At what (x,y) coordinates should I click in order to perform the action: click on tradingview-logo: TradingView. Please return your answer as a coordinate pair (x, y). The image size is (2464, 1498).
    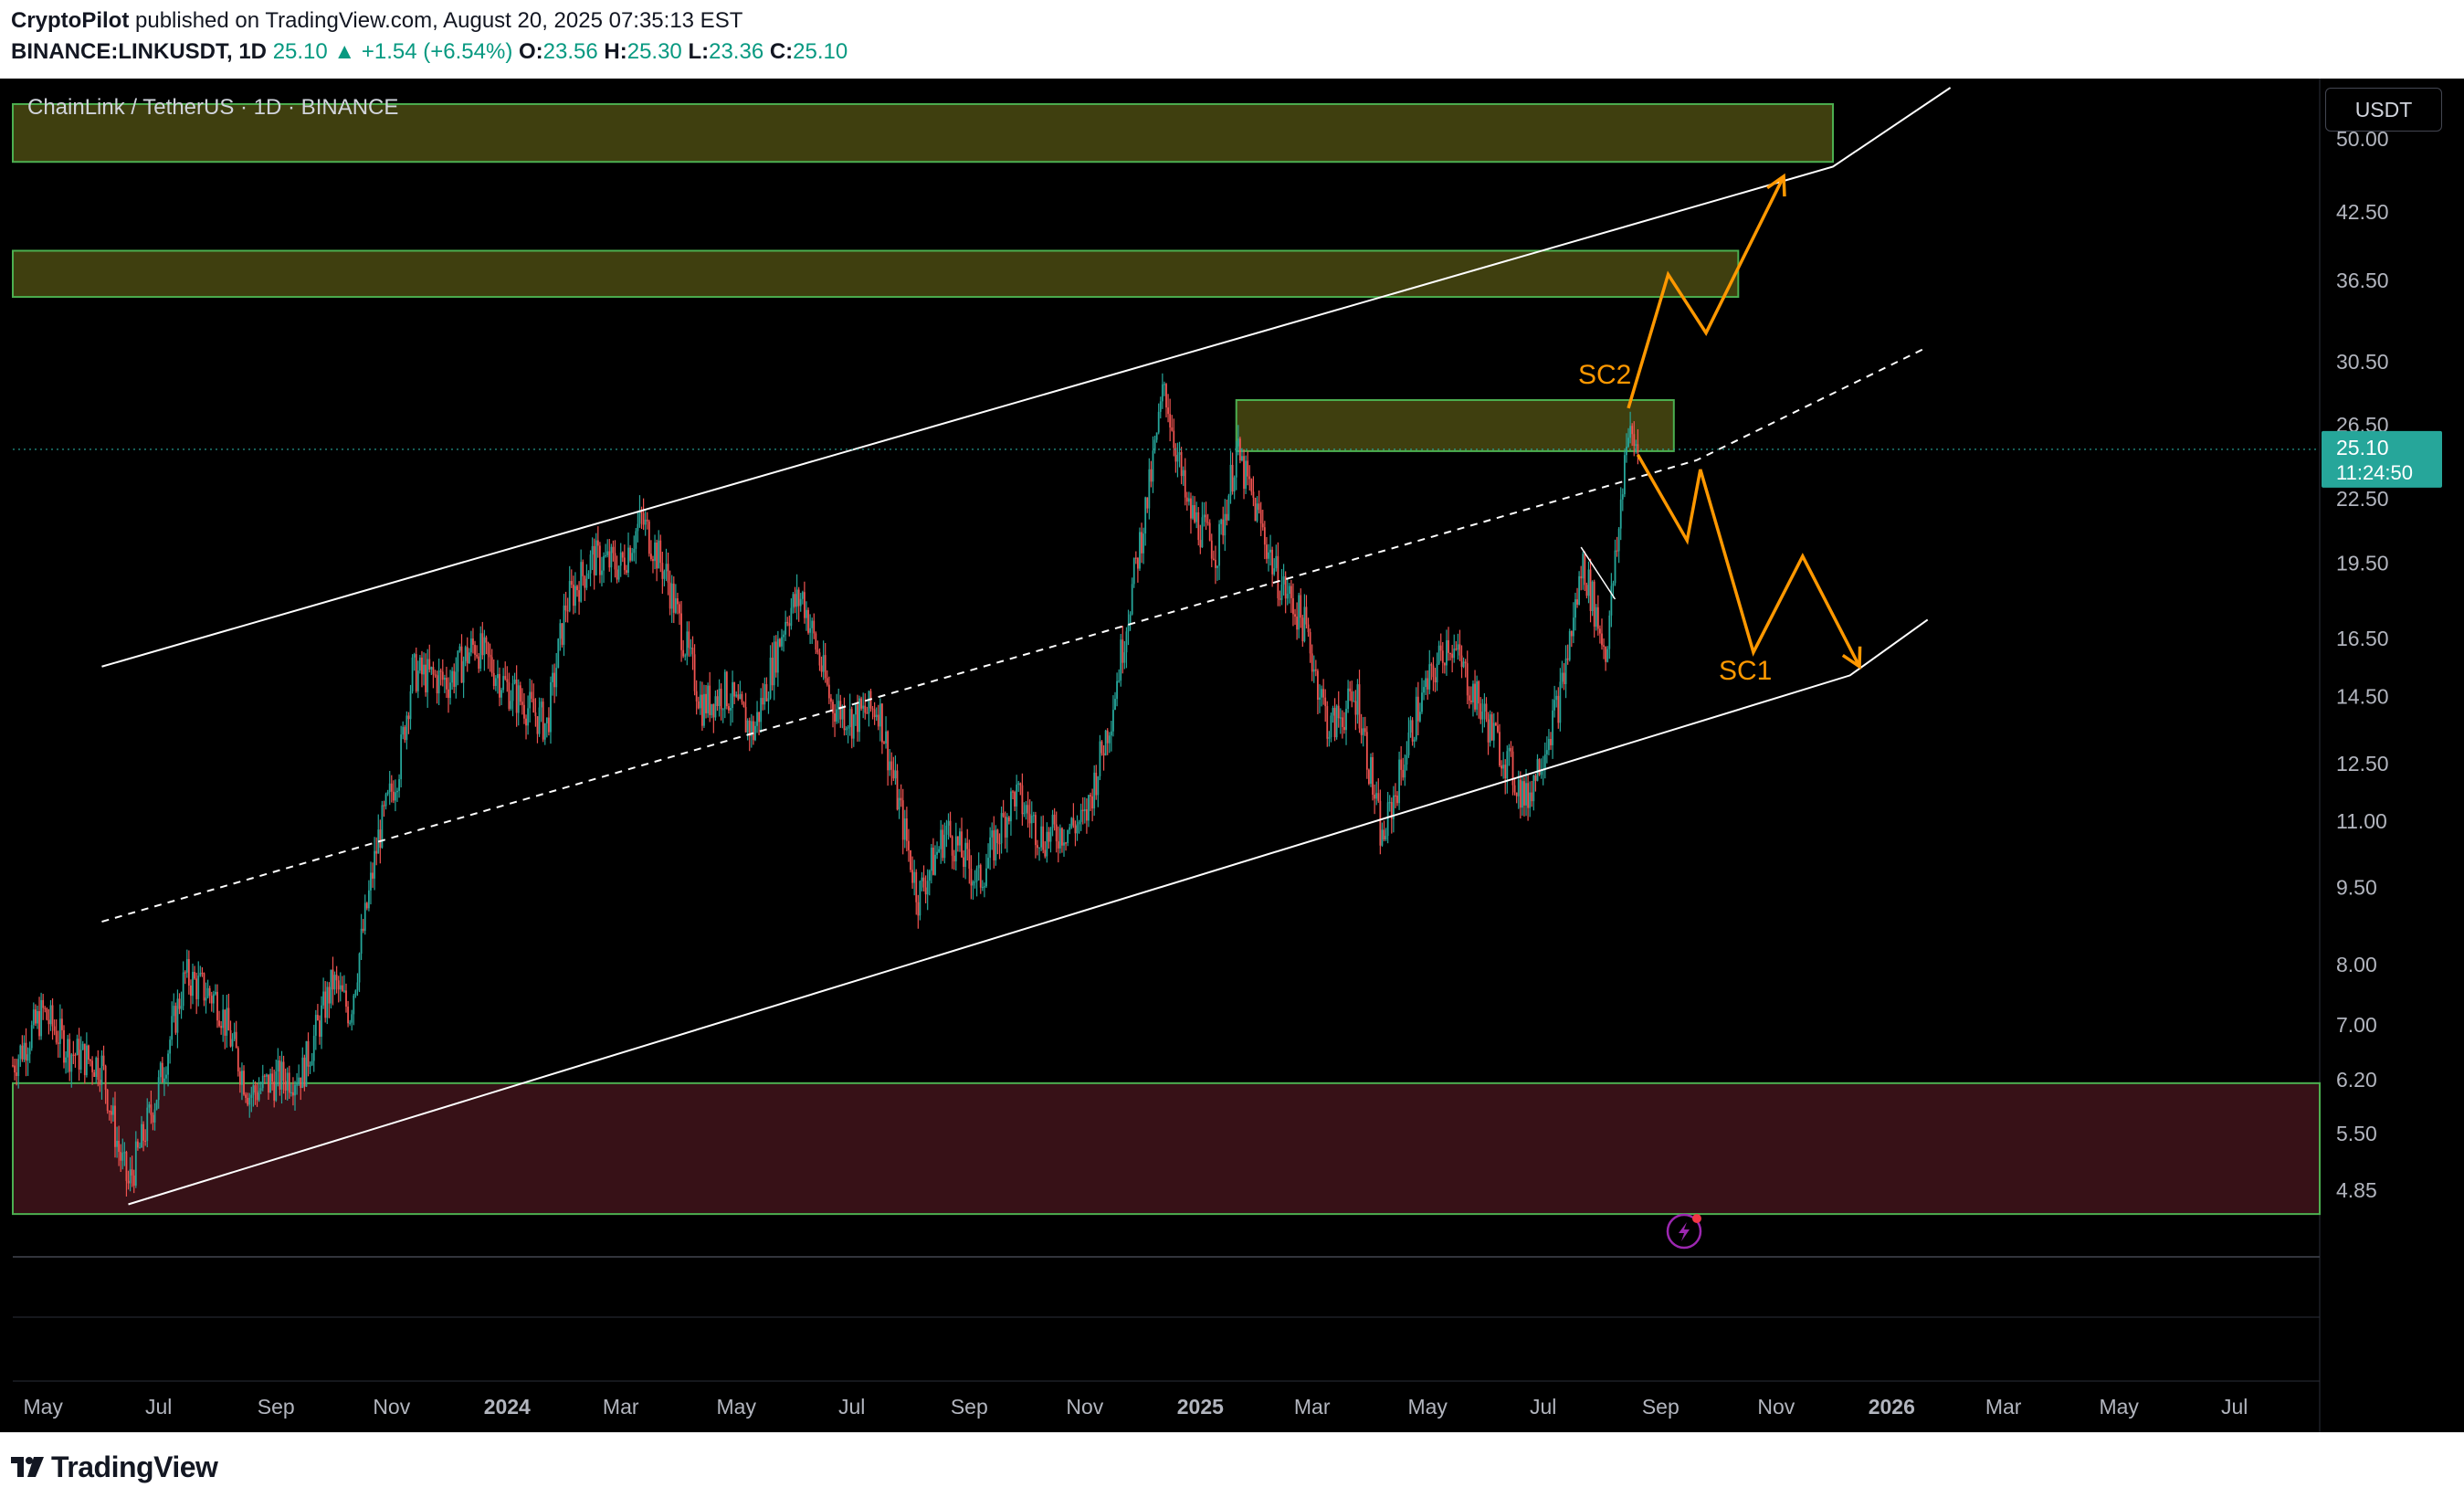
    Looking at the image, I should click on (115, 1467).